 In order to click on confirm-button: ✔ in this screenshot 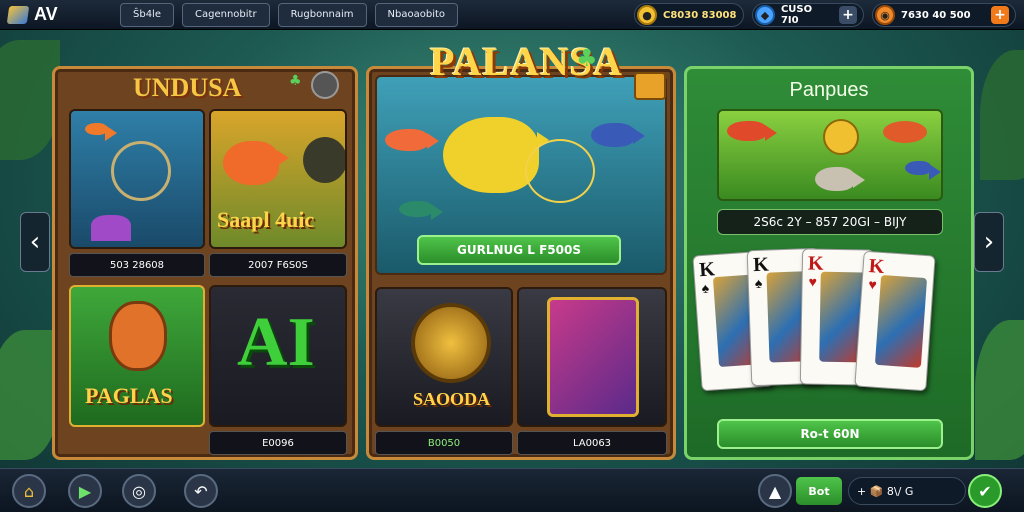, I will do `click(985, 491)`.